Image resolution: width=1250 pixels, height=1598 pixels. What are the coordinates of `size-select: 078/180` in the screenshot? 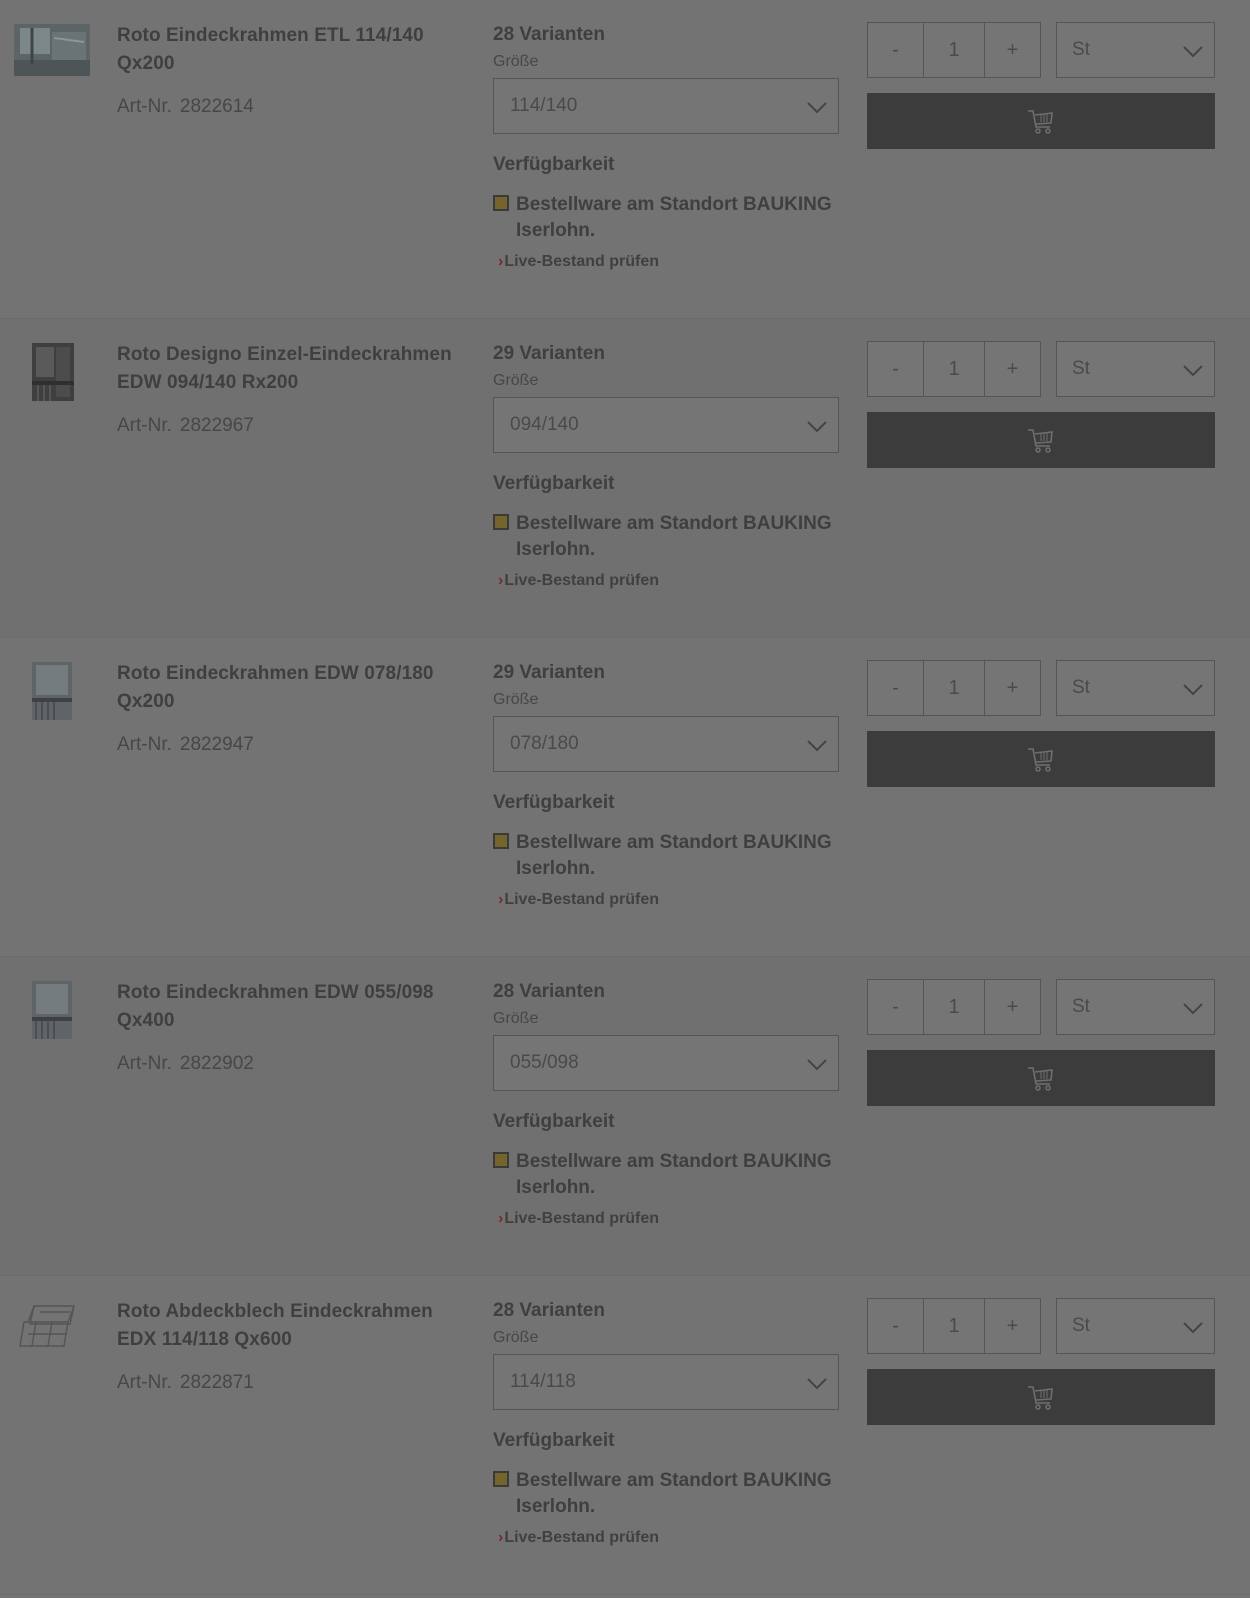 It's located at (666, 744).